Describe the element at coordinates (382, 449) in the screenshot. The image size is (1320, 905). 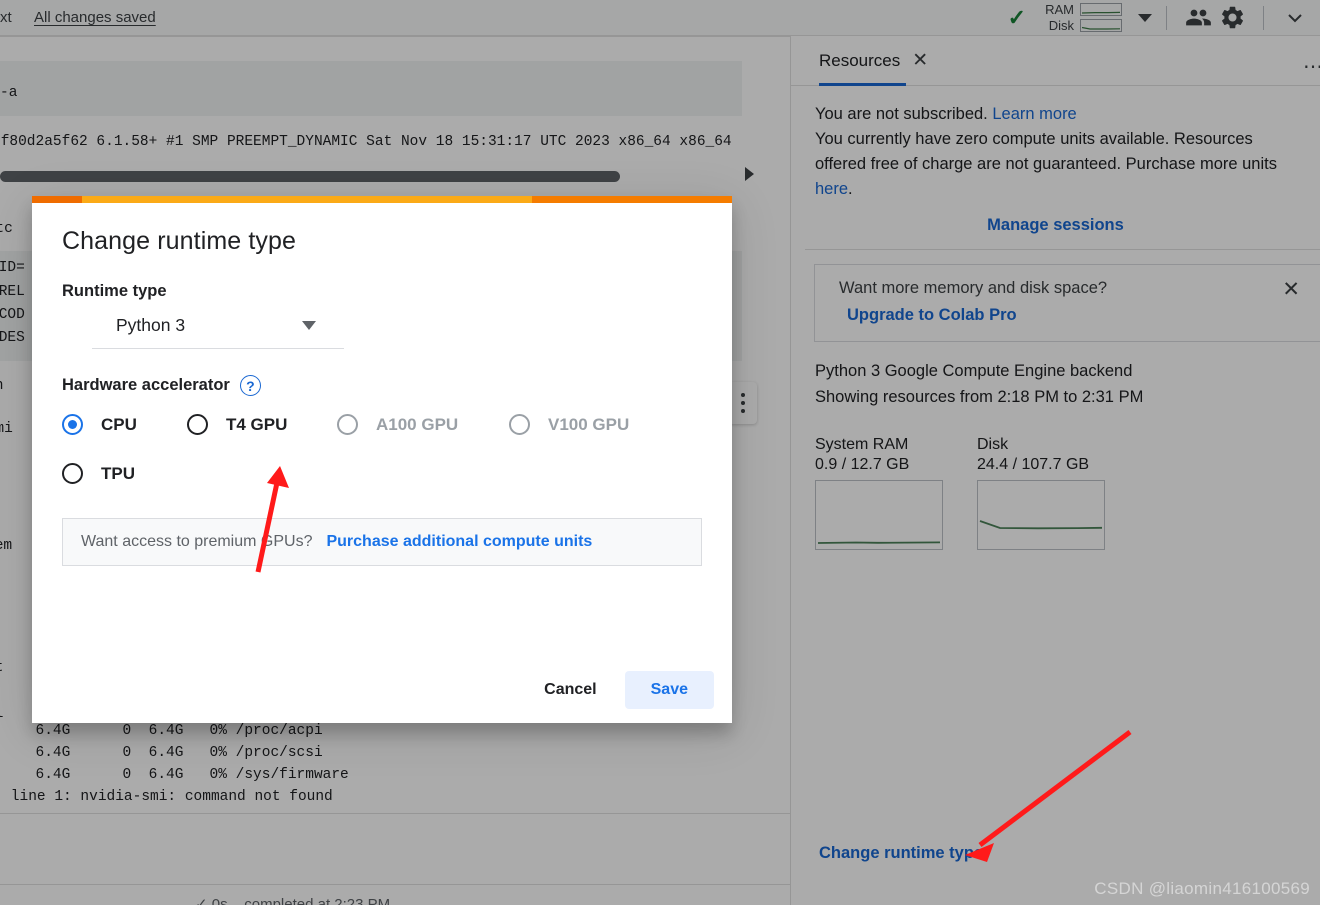
I see `accelerator-radio-group: CPU T4 GPU A100 GPU V100 GPU TPU` at that location.